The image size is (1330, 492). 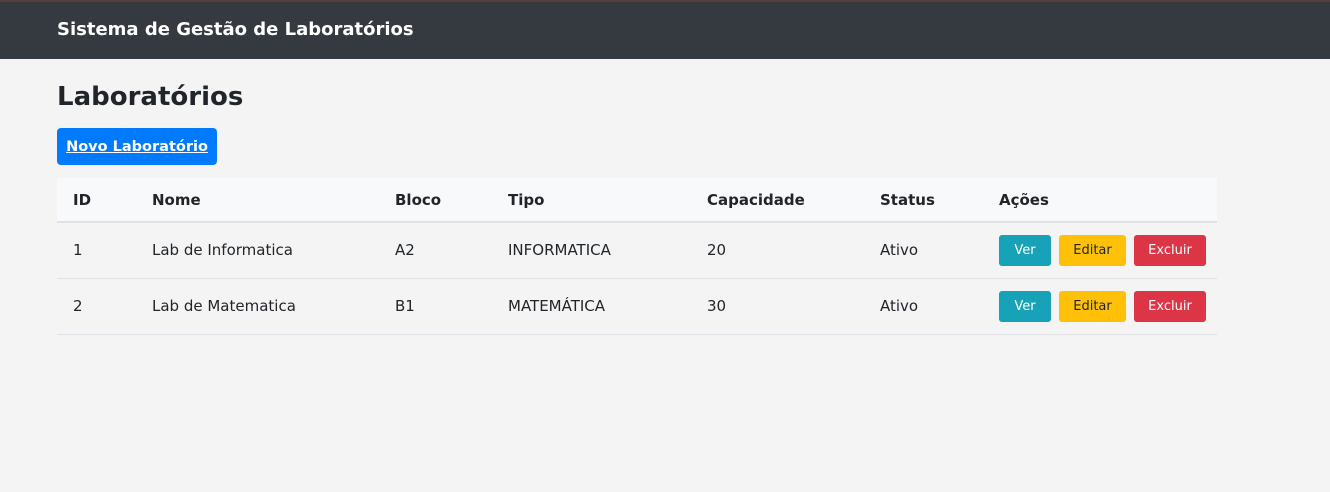 What do you see at coordinates (435, 200) in the screenshot?
I see `header-block: Bloco` at bounding box center [435, 200].